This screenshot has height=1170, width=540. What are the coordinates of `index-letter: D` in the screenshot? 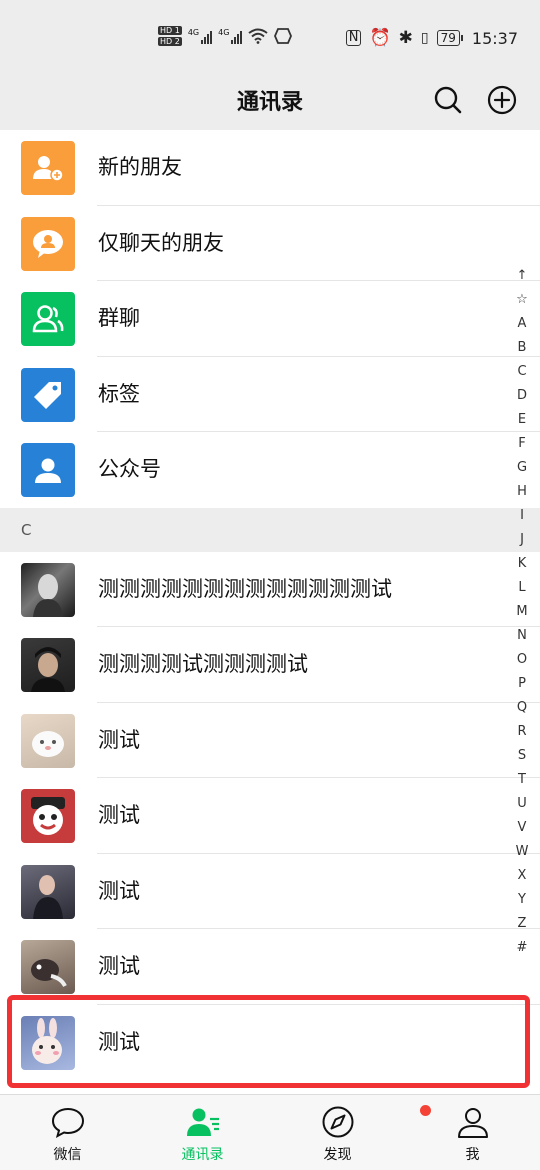 It's located at (522, 396).